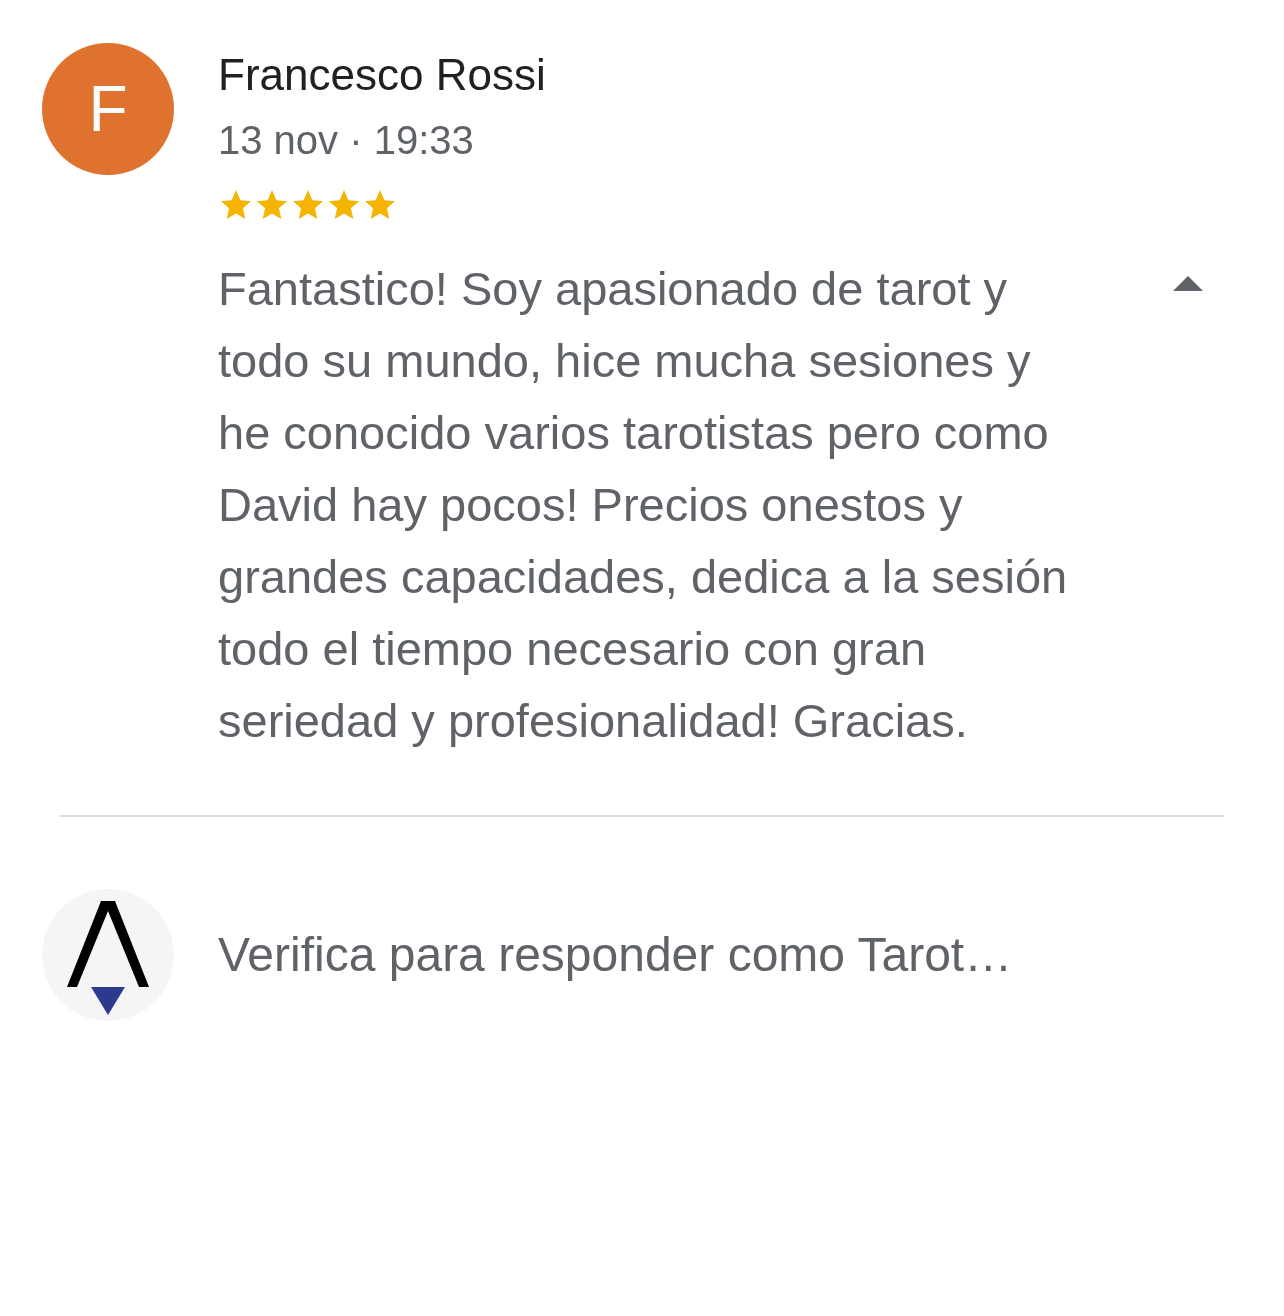  I want to click on caret-icon, so click(1188, 283).